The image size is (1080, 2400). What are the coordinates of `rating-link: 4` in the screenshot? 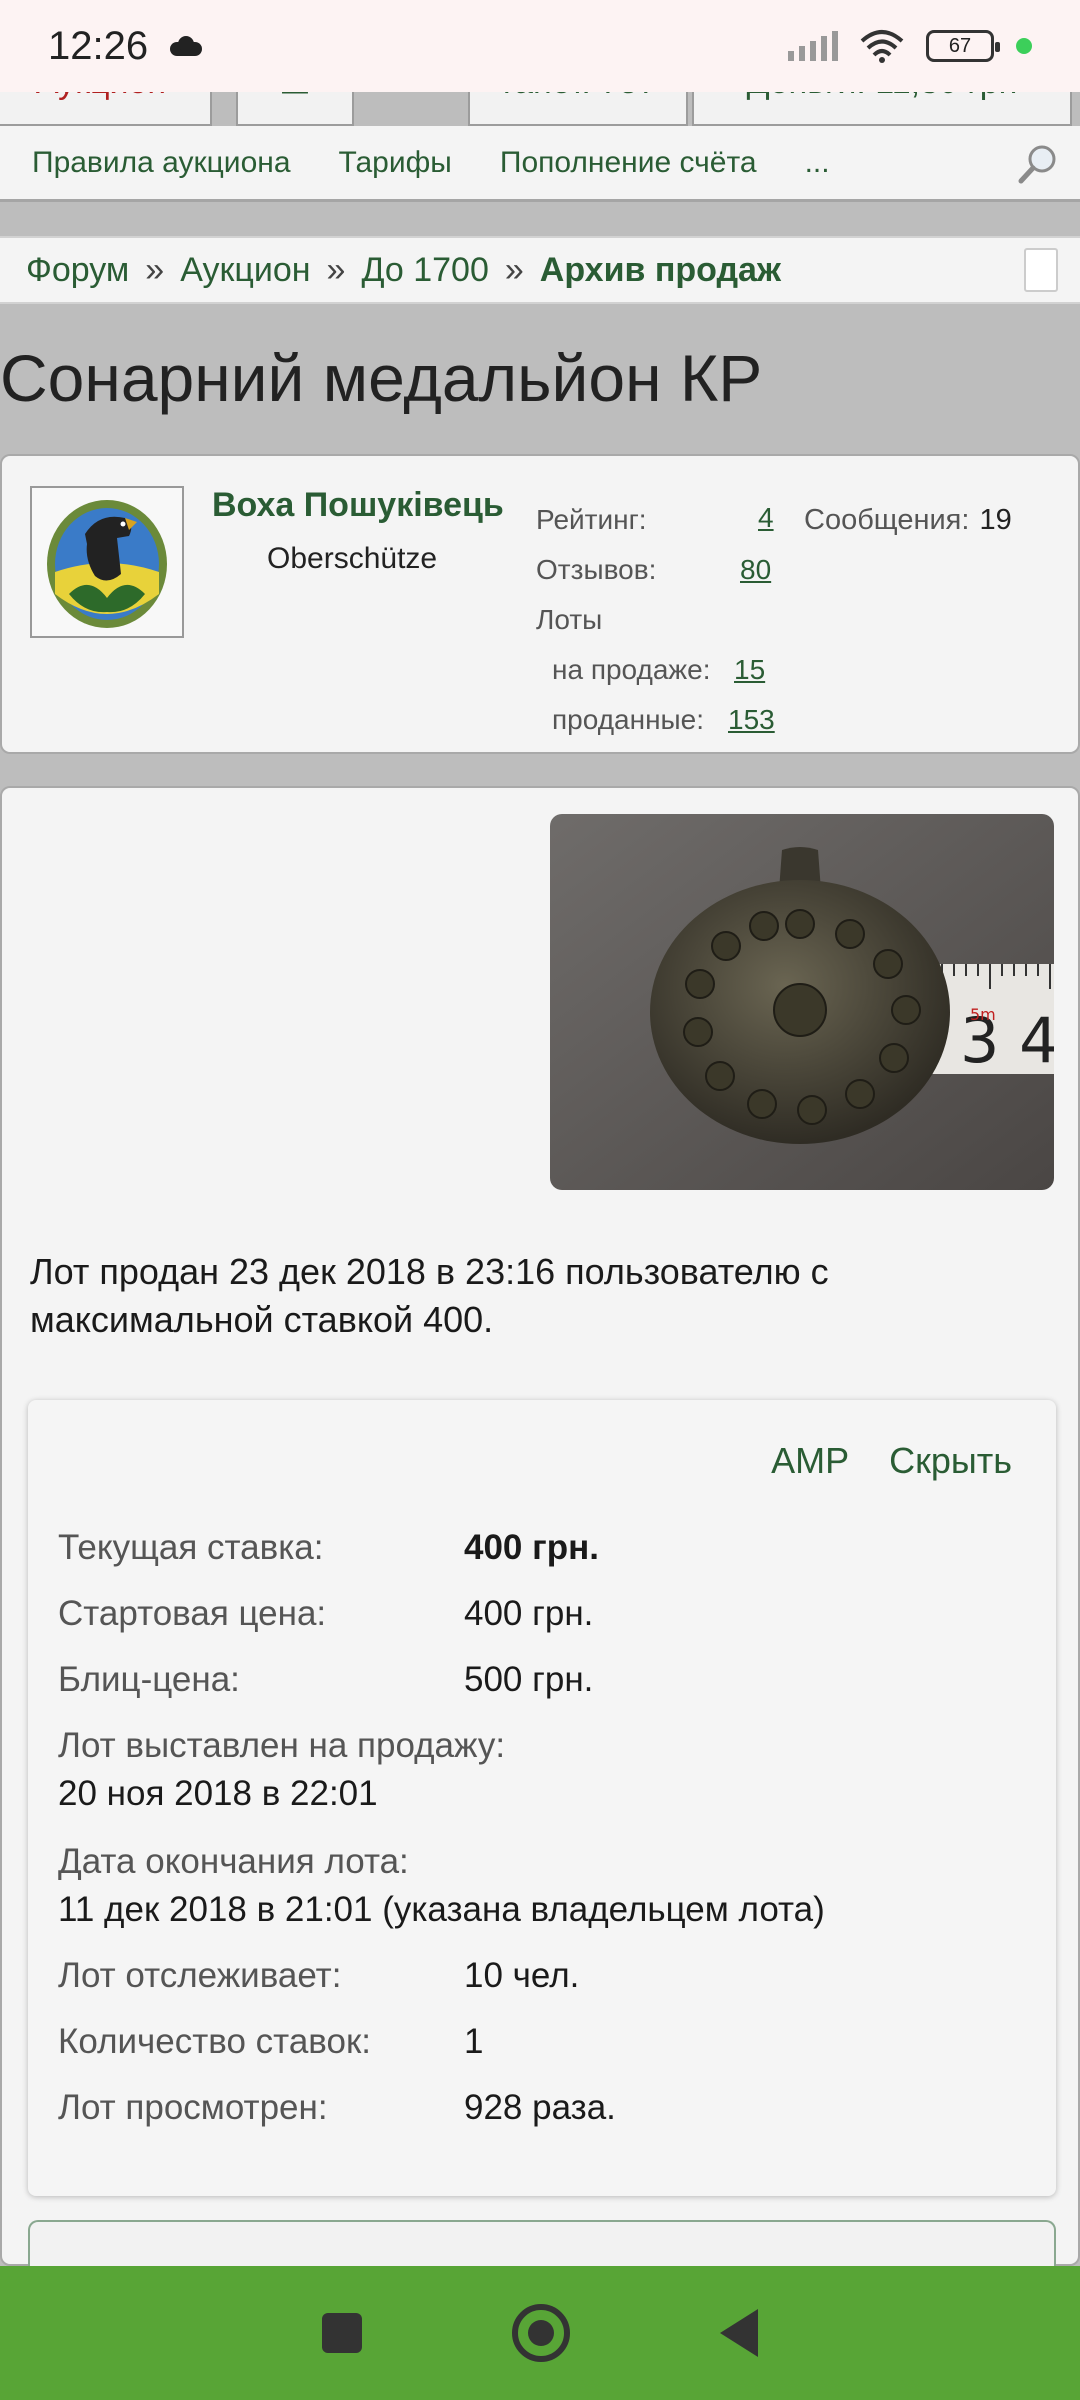 It's located at (766, 518).